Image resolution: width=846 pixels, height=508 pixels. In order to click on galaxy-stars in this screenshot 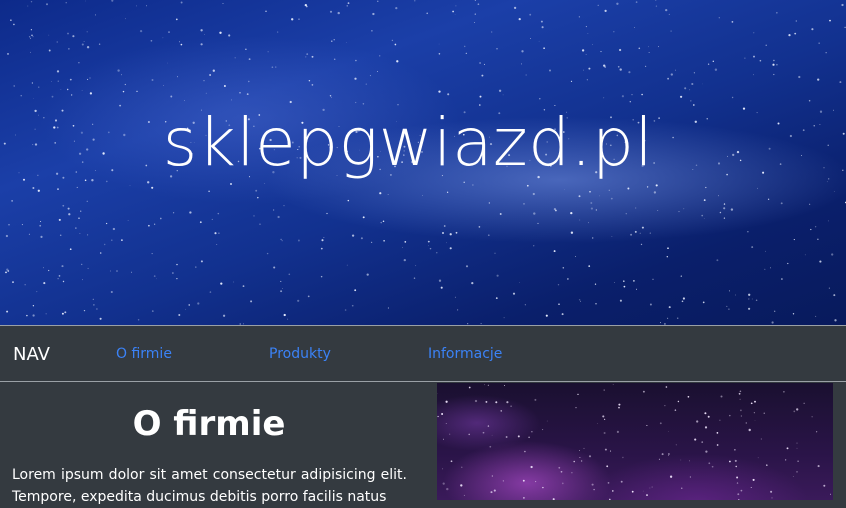, I will do `click(635, 441)`.